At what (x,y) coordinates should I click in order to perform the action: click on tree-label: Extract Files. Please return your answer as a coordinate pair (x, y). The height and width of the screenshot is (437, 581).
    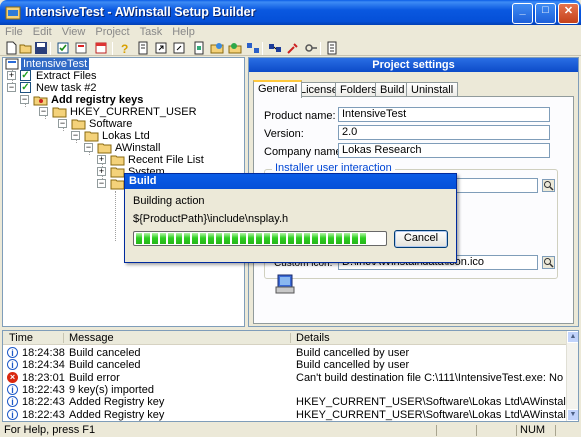
    Looking at the image, I should click on (66, 76).